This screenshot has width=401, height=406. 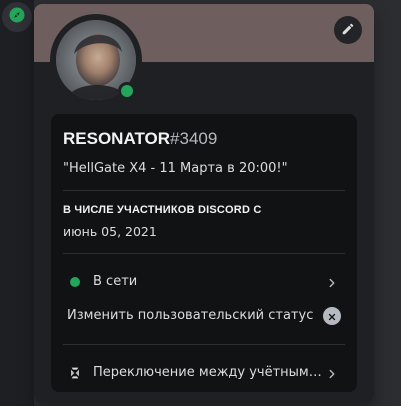 I want to click on status-menu-item: В сети, so click(x=204, y=282).